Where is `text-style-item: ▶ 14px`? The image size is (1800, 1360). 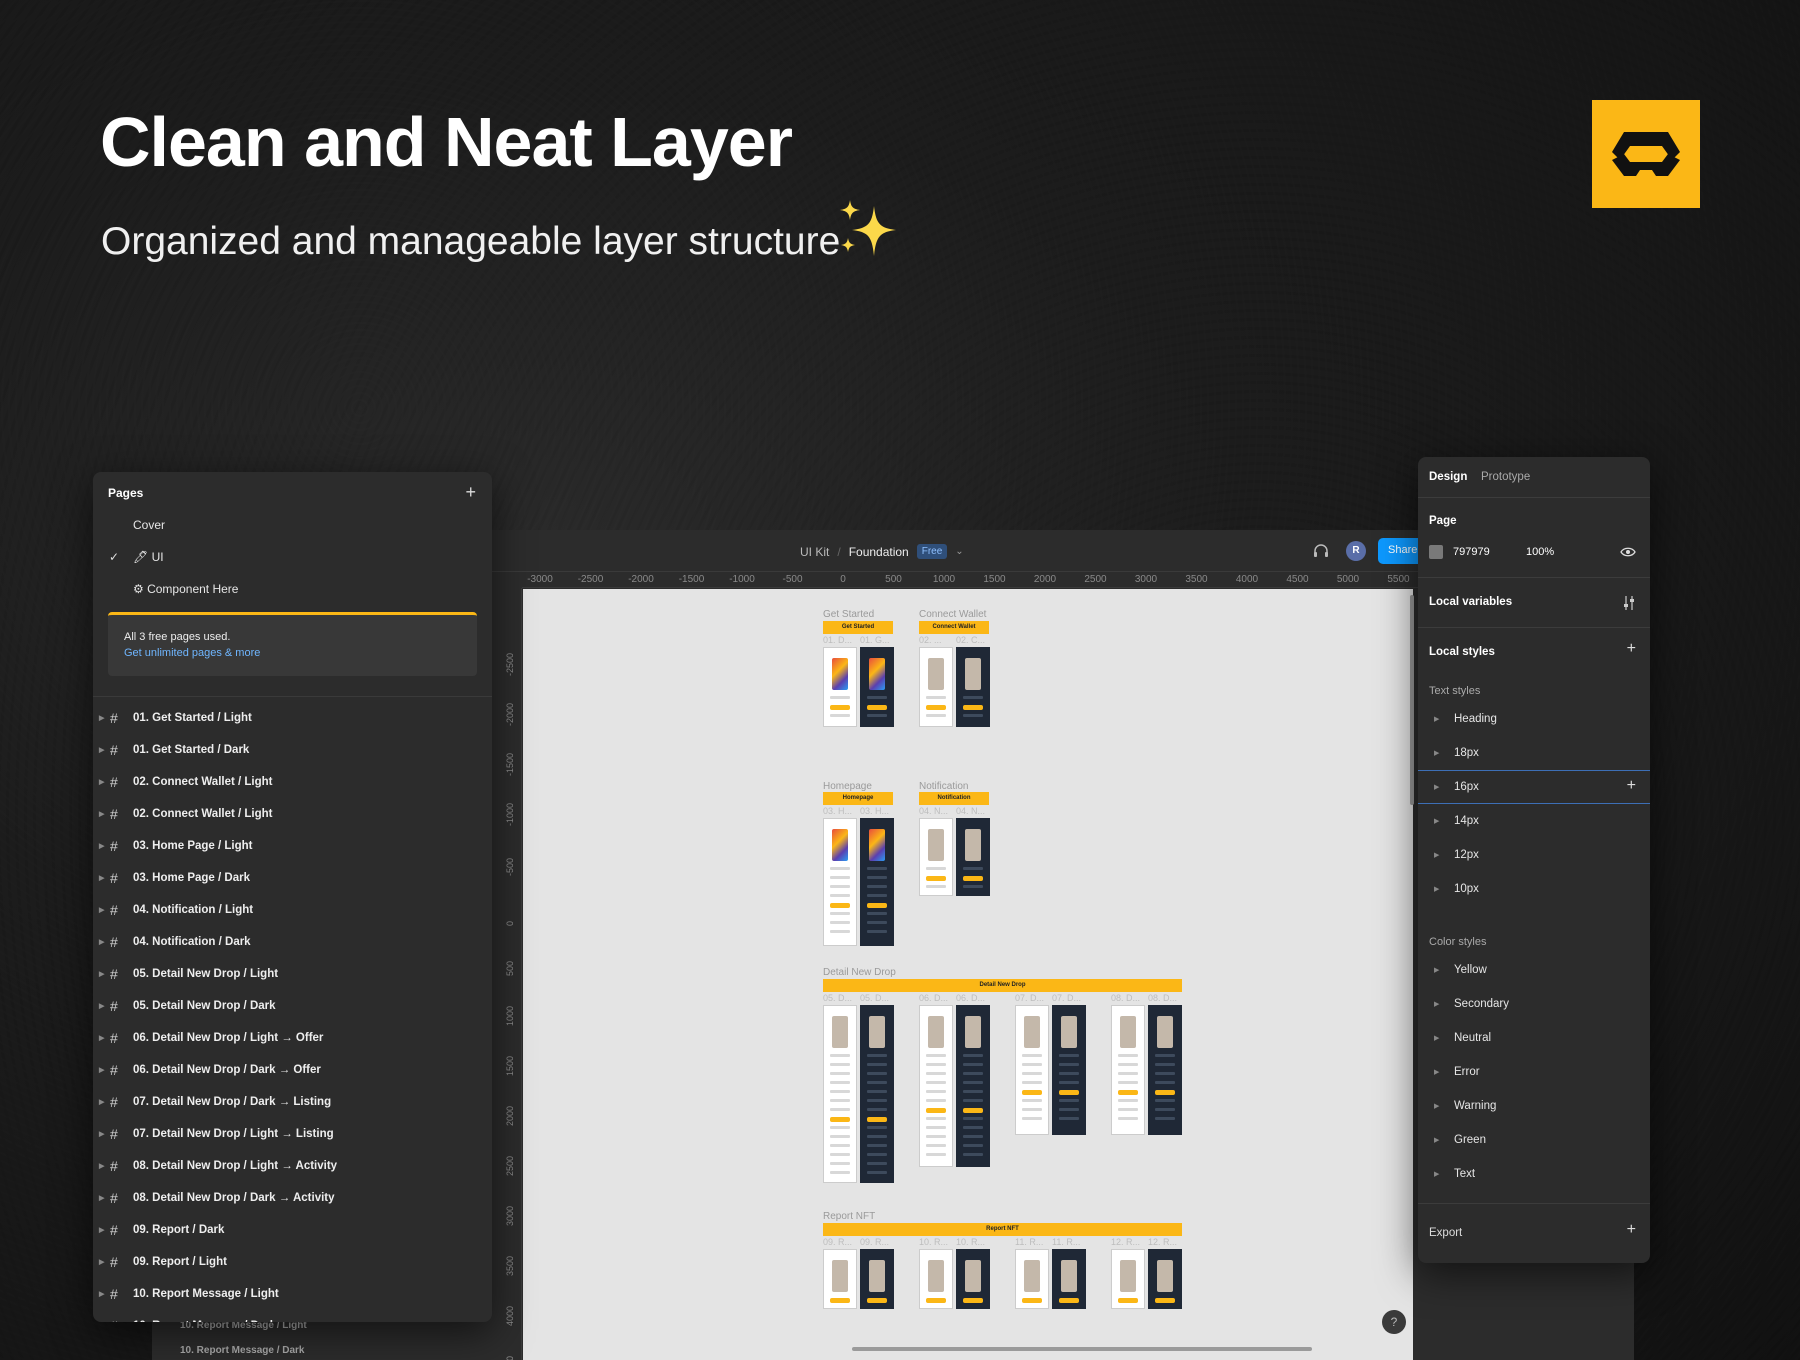
text-style-item: ▶ 14px is located at coordinates (1534, 821).